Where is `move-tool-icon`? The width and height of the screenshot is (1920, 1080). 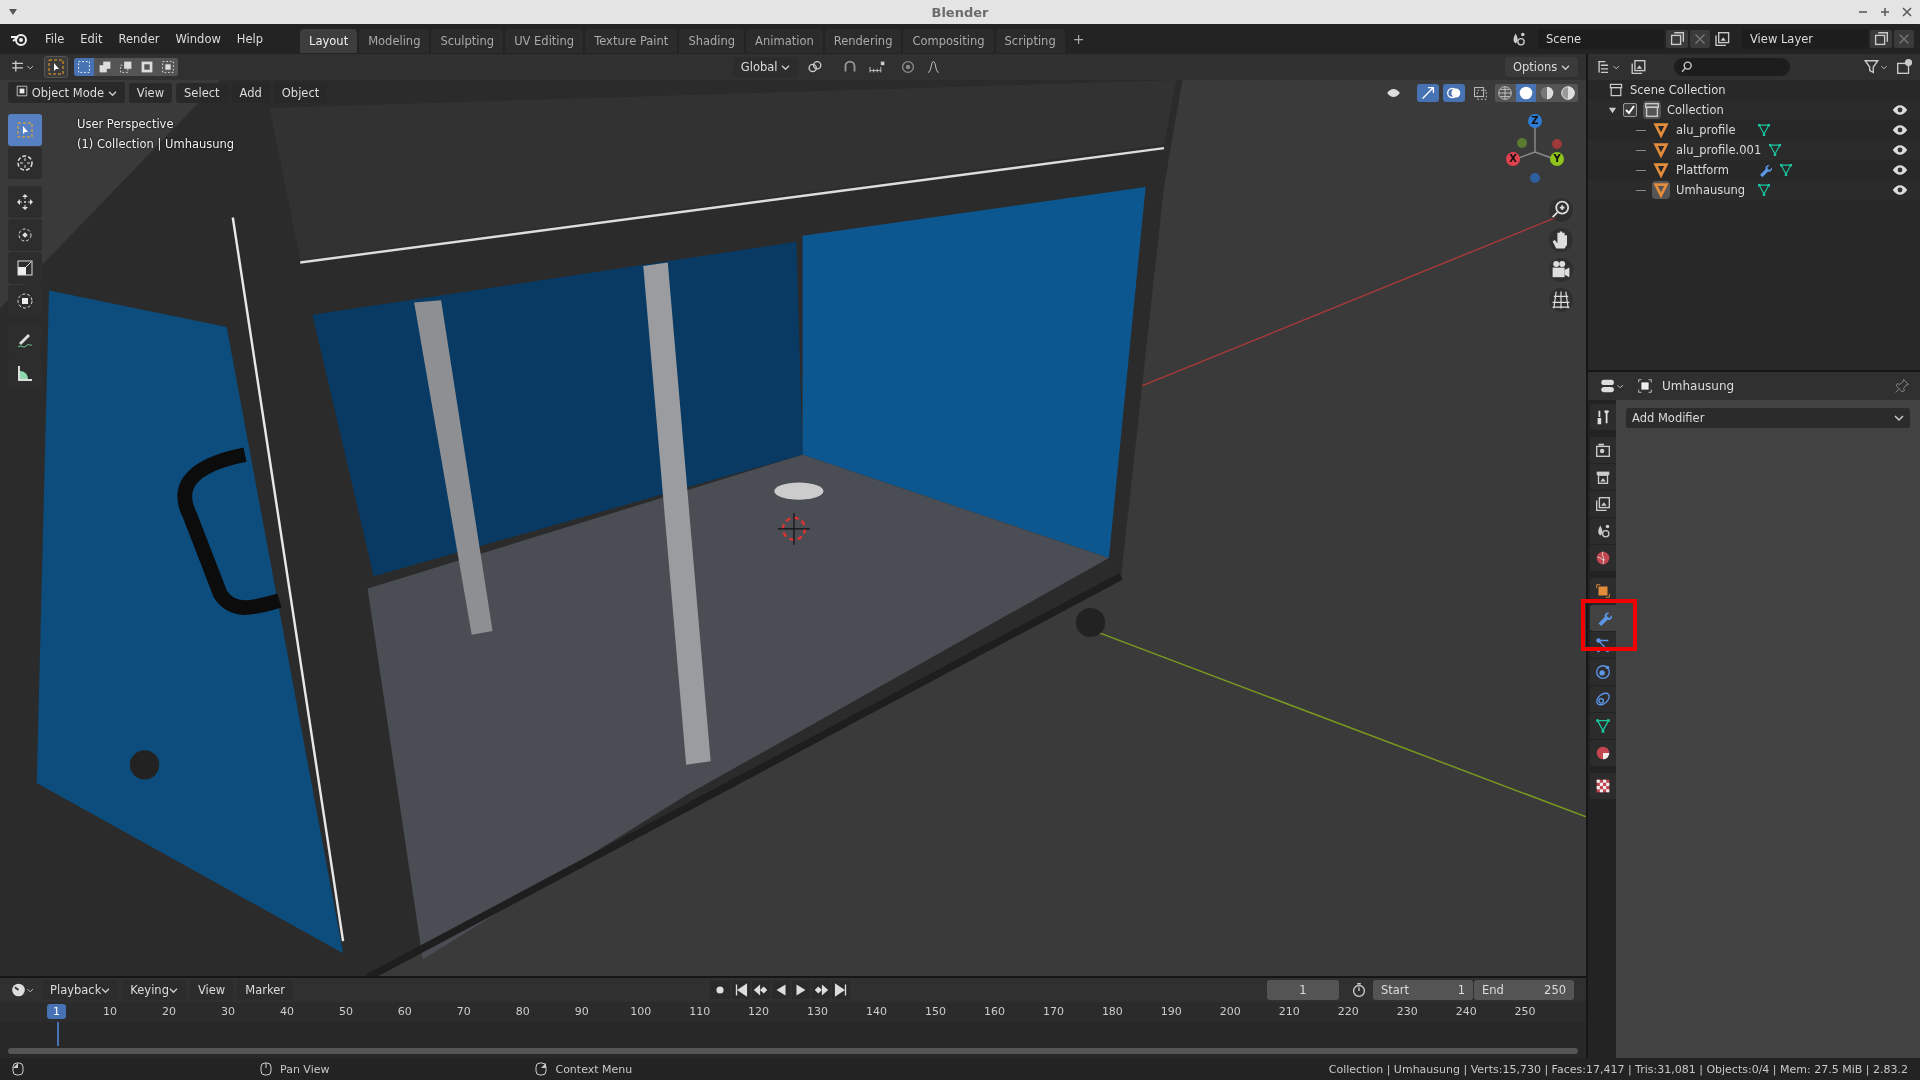 move-tool-icon is located at coordinates (25, 202).